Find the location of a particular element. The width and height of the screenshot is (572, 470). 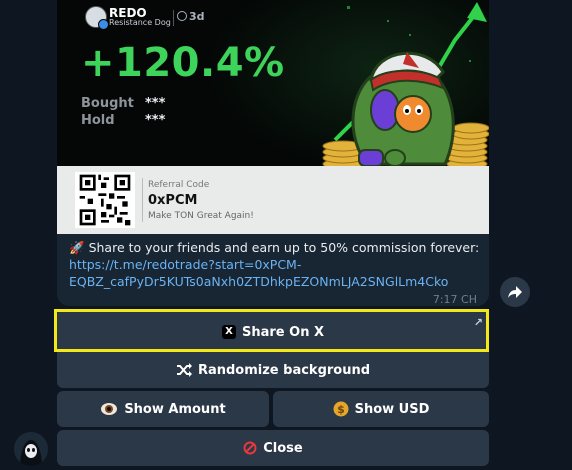

hold-duration: 3d is located at coordinates (191, 16).